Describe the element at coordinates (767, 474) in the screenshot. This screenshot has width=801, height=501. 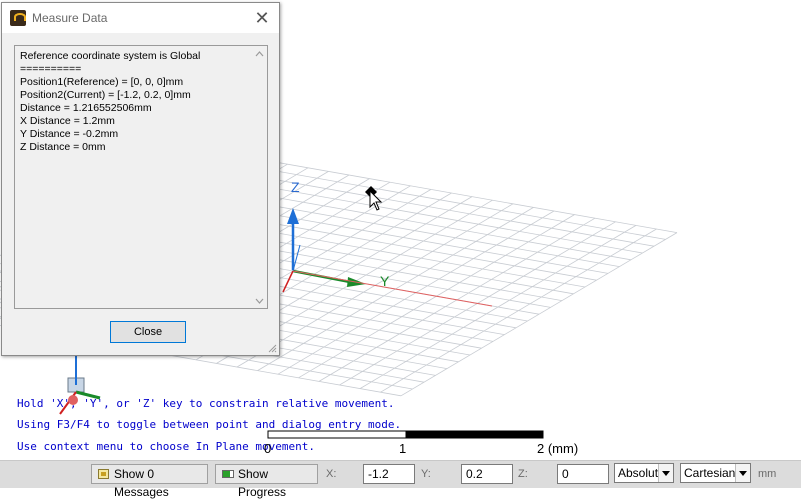
I see `unit-label: mm` at that location.